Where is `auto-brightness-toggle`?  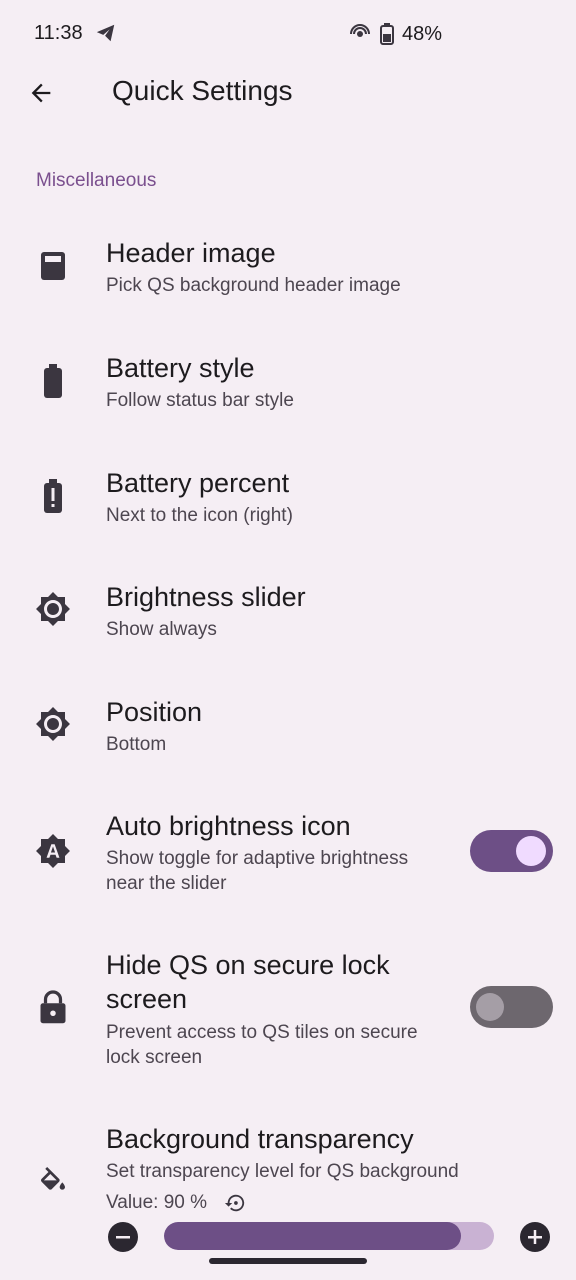
auto-brightness-toggle is located at coordinates (511, 851).